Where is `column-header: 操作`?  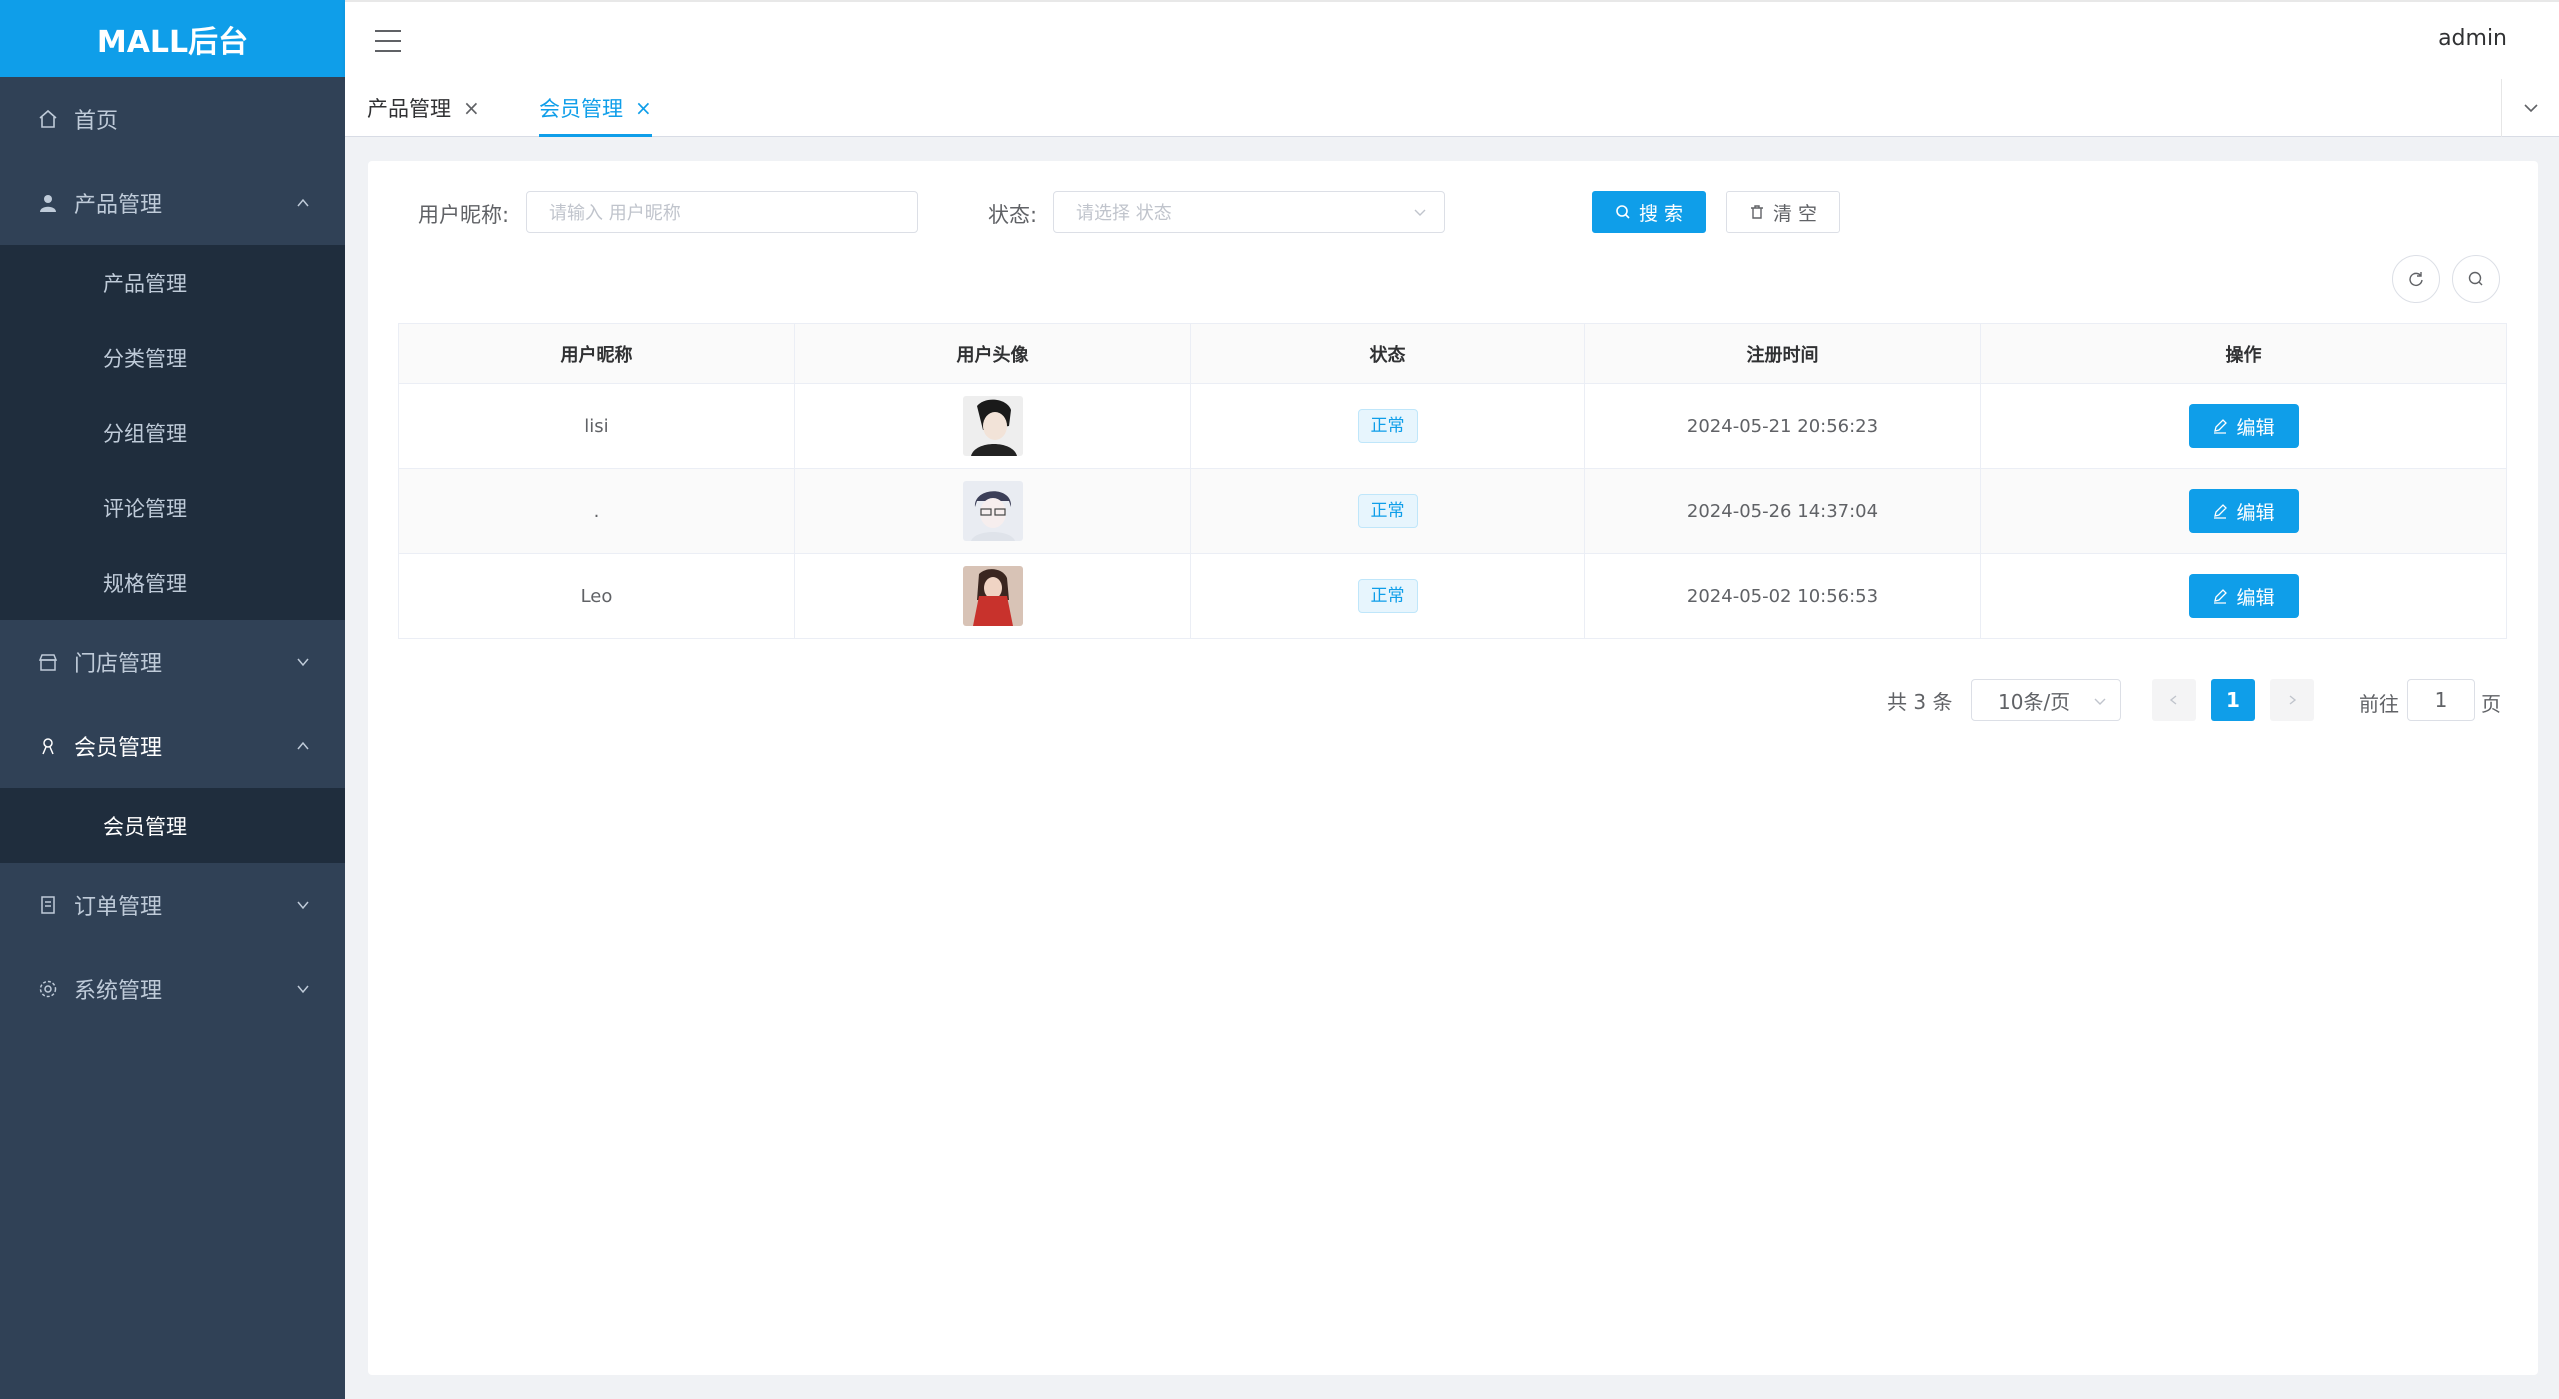 column-header: 操作 is located at coordinates (2243, 353).